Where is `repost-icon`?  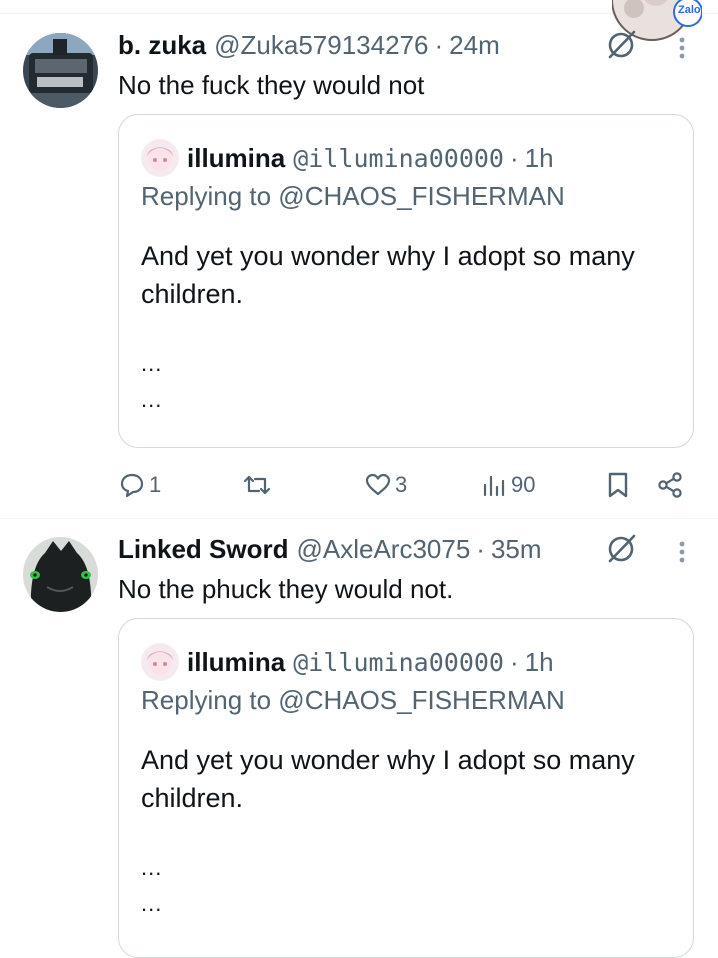 repost-icon is located at coordinates (257, 485).